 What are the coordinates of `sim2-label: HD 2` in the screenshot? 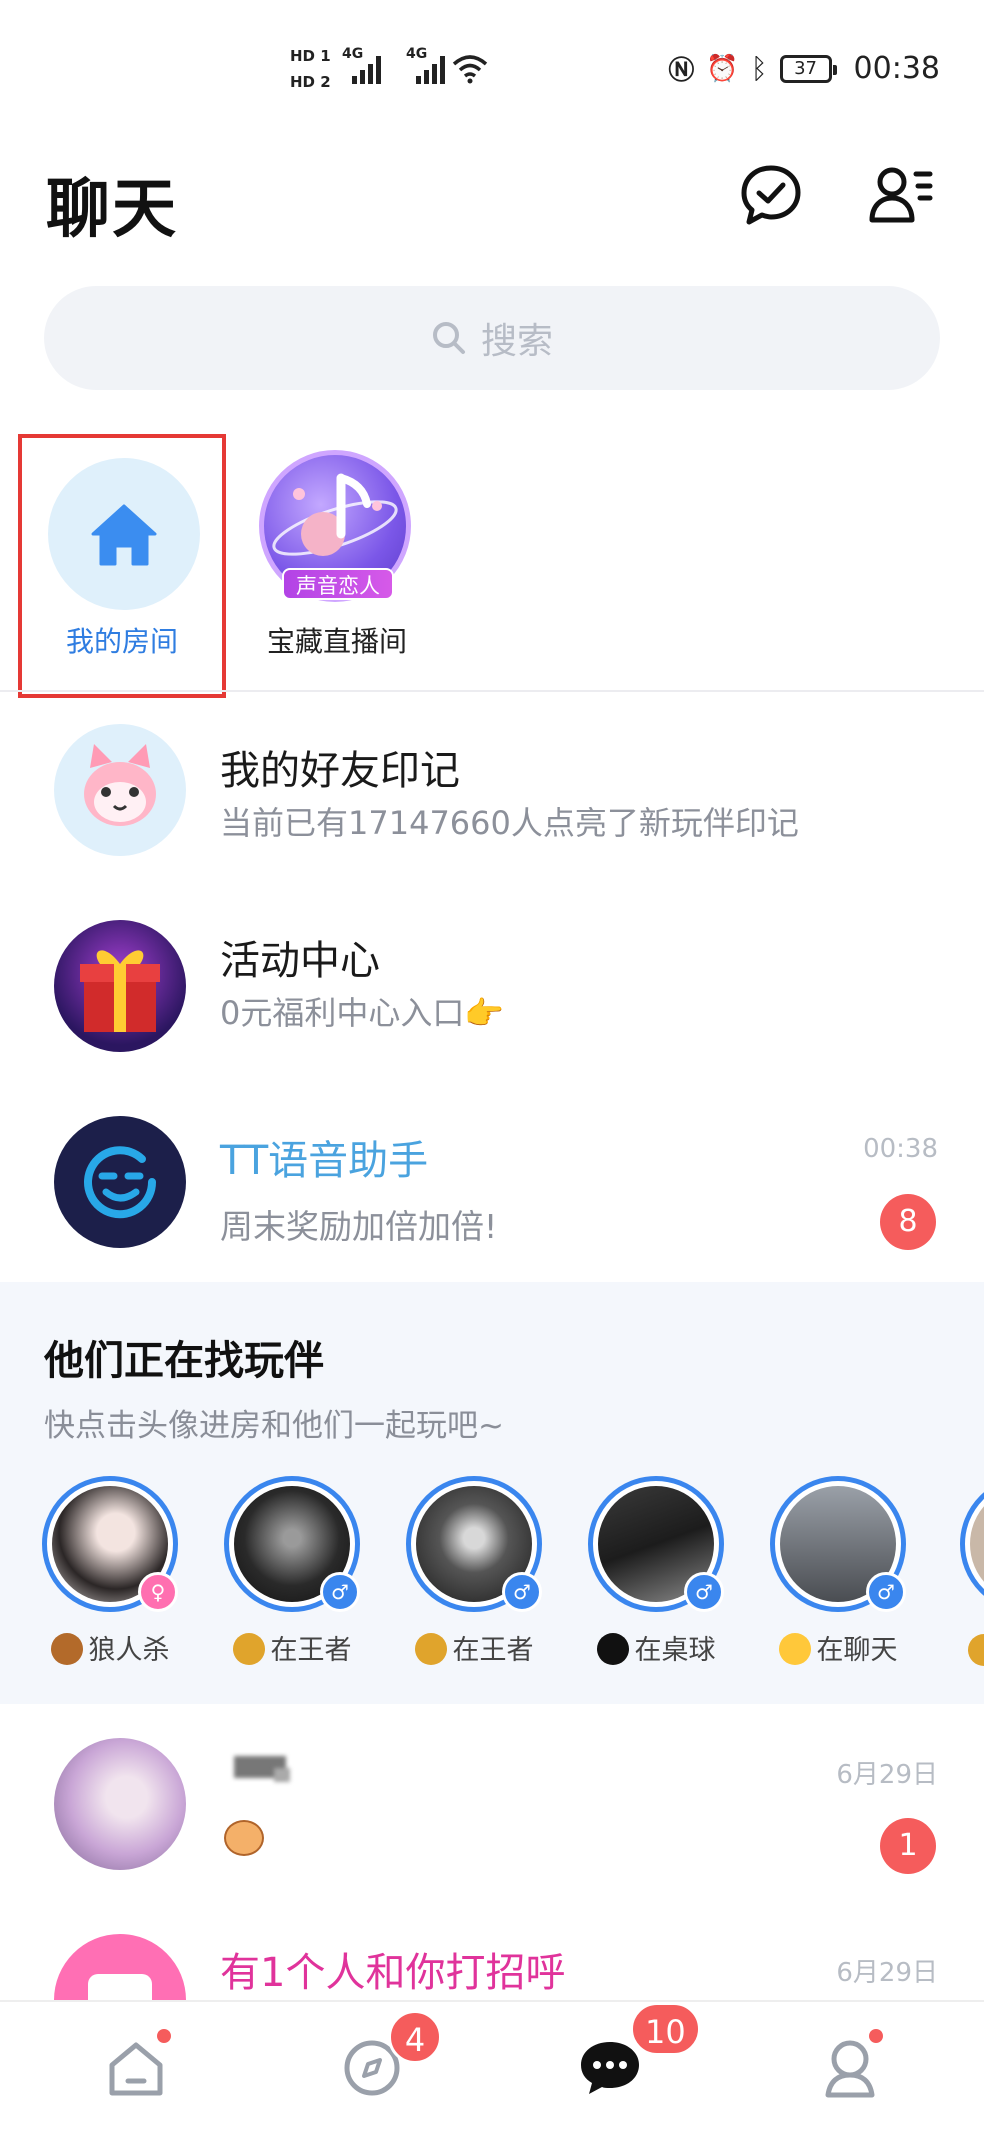 It's located at (310, 82).